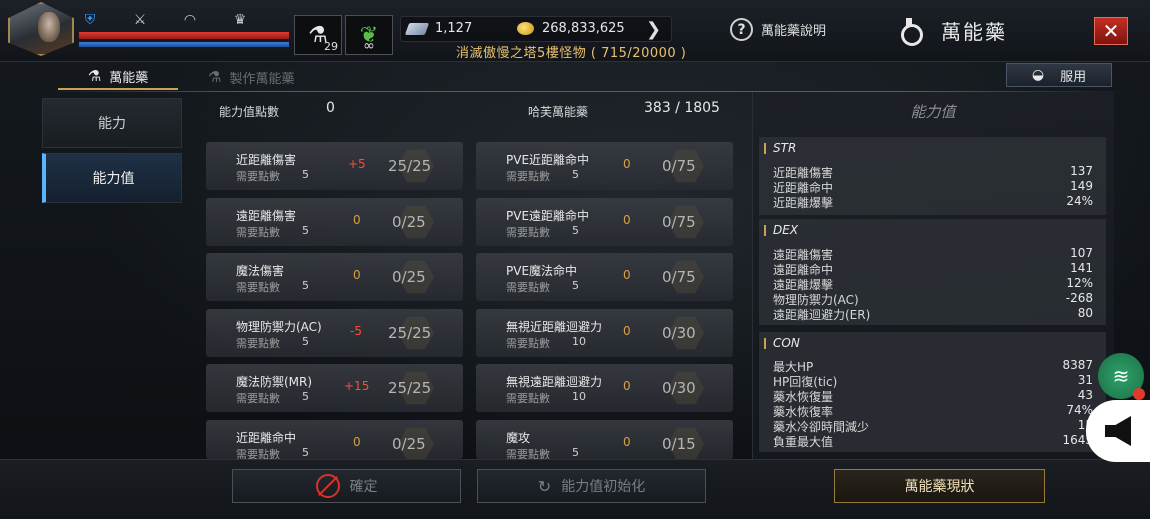 The width and height of the screenshot is (1150, 519). Describe the element at coordinates (579, 341) in the screenshot. I see `stat-req-value: 10` at that location.